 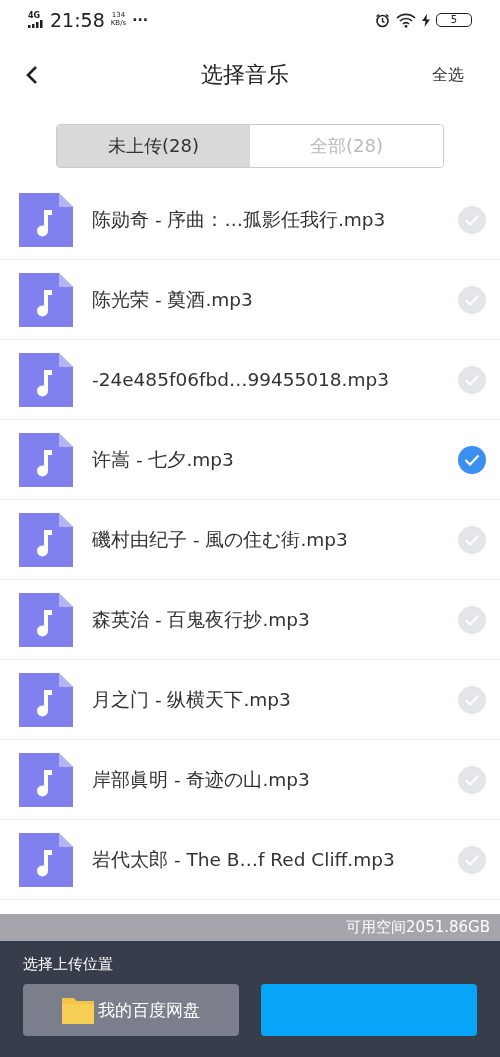 I want to click on select-all-link: 全选, so click(x=448, y=75).